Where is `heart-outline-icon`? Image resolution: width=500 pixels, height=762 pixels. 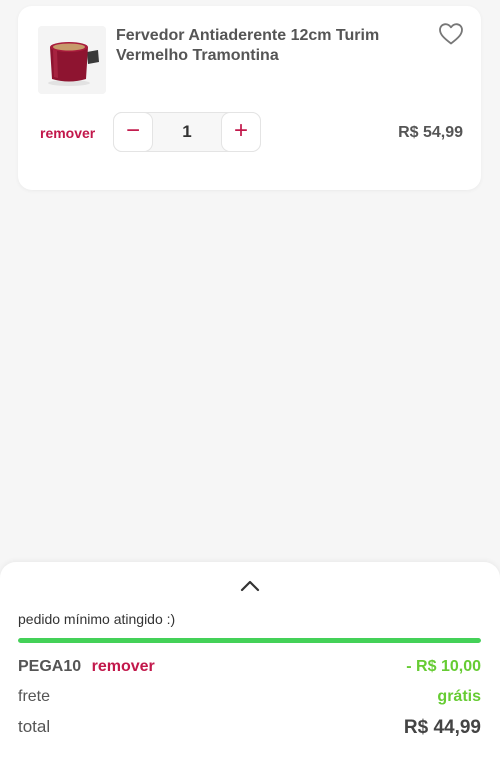
heart-outline-icon is located at coordinates (451, 34).